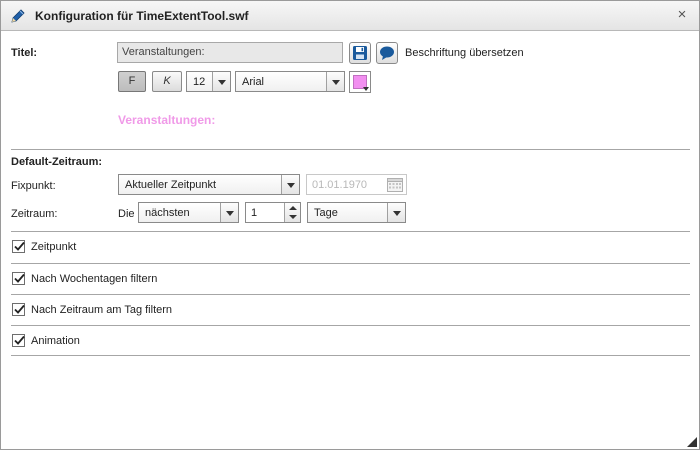 The image size is (700, 450). I want to click on calendar-icon, so click(395, 184).